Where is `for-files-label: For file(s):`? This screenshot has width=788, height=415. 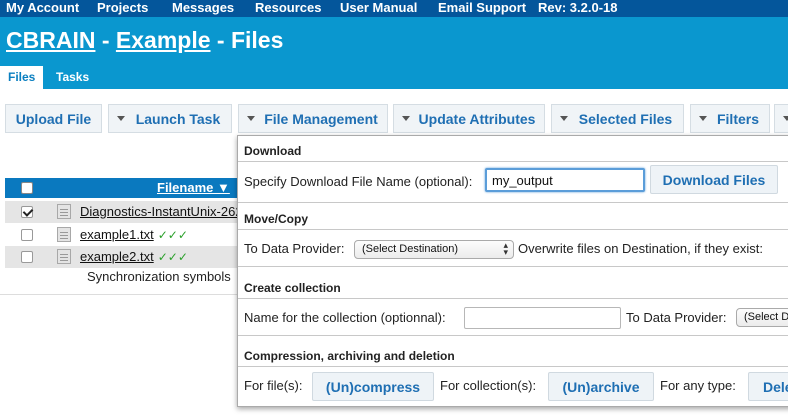 for-files-label: For file(s): is located at coordinates (273, 385).